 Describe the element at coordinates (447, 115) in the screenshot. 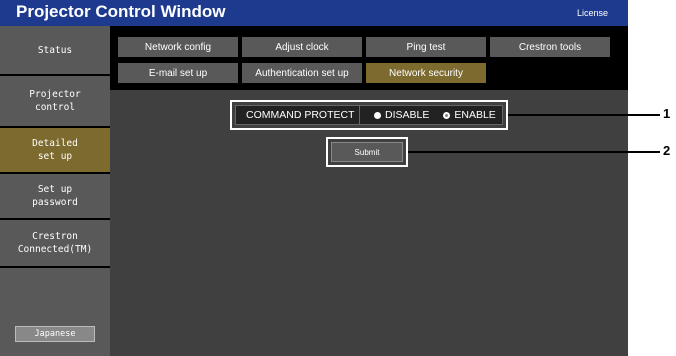

I see `radio-checked-icon` at that location.